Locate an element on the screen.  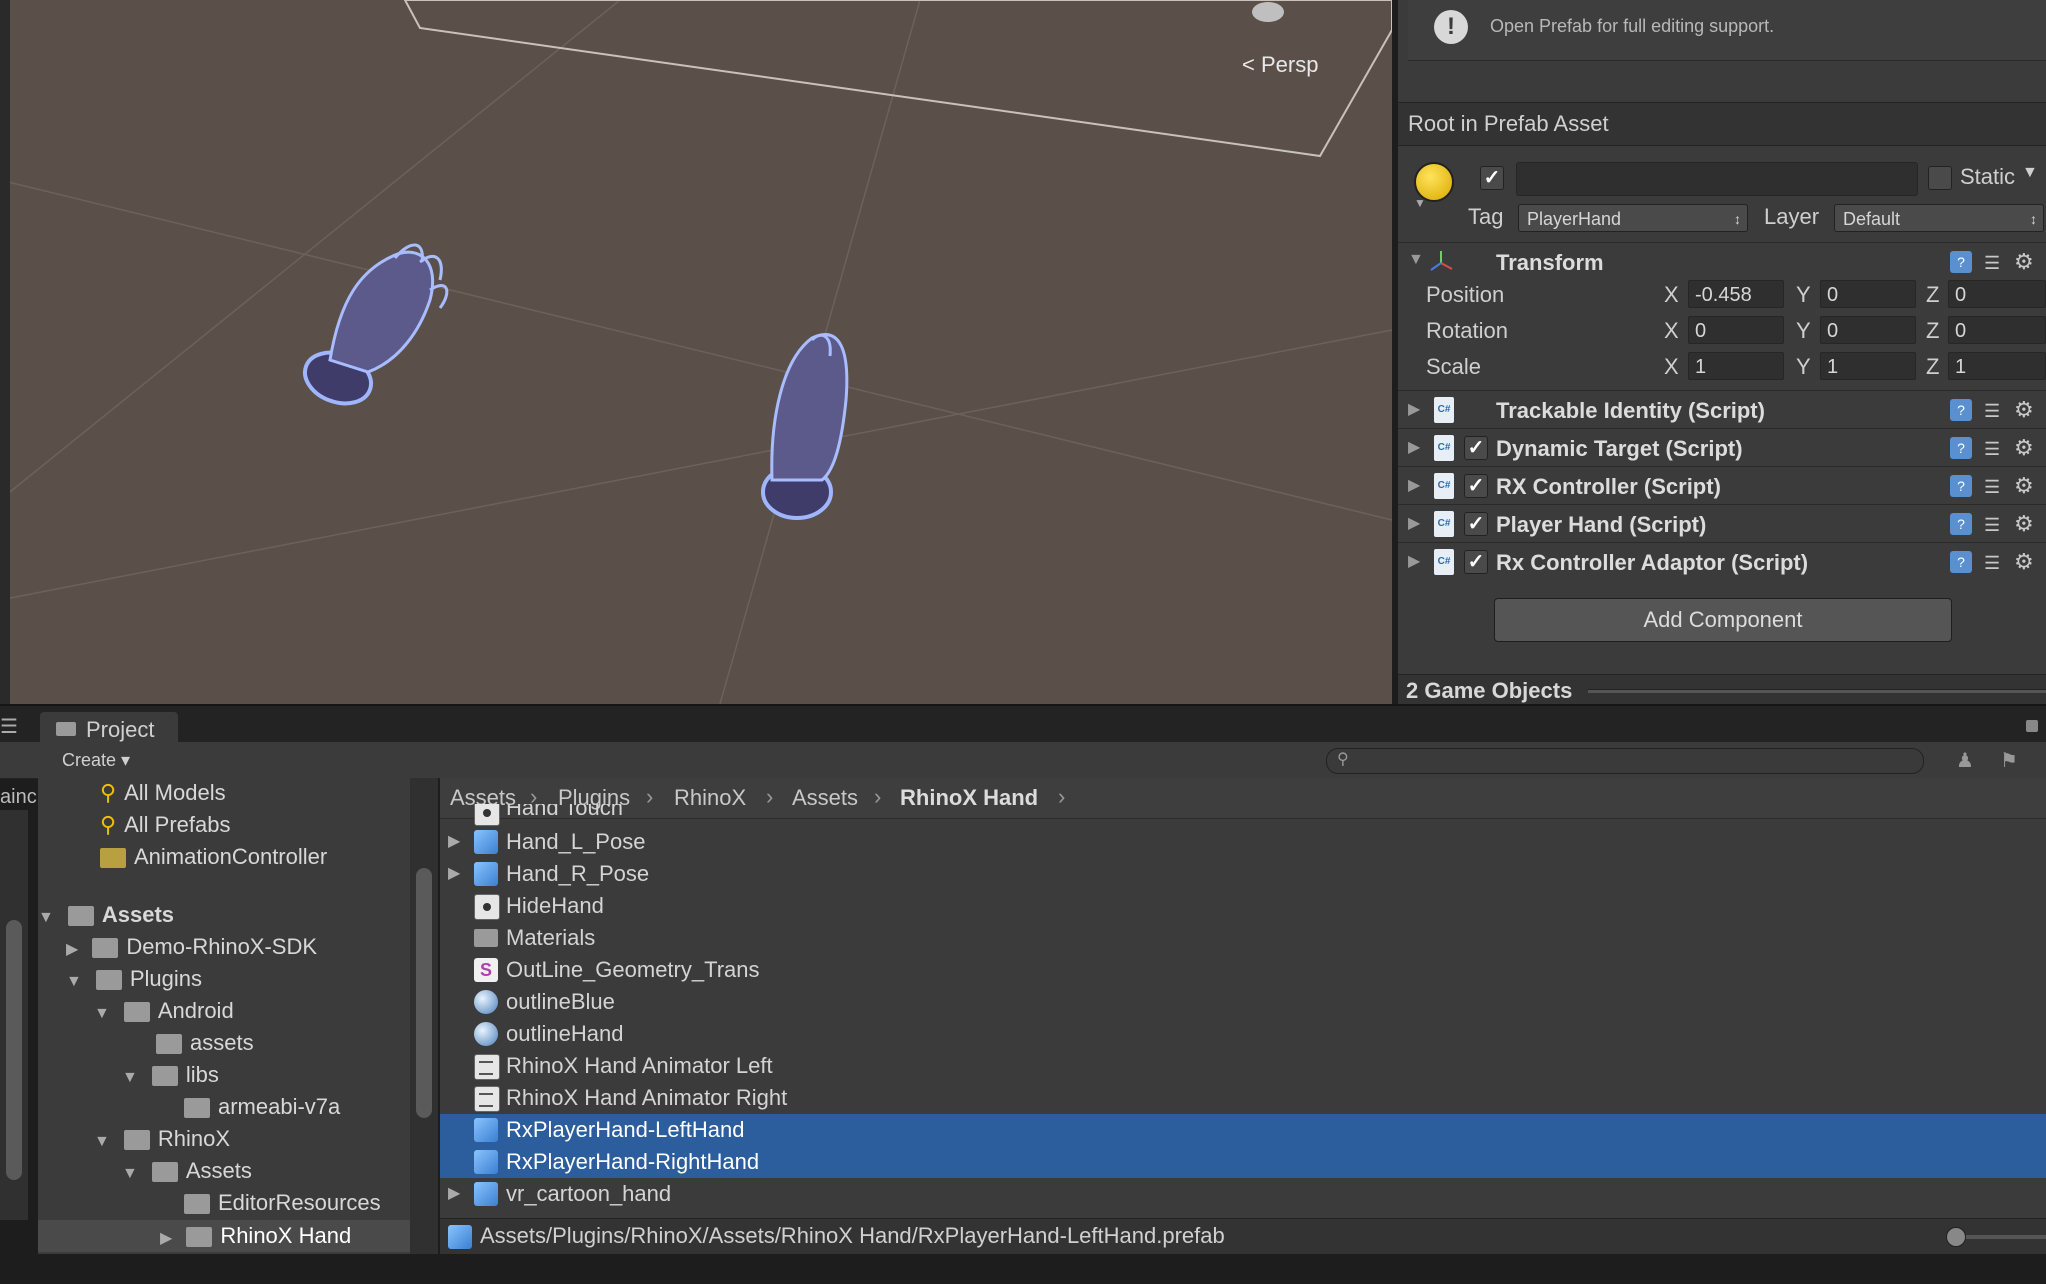
scale-y-field: 1 is located at coordinates (1868, 366).